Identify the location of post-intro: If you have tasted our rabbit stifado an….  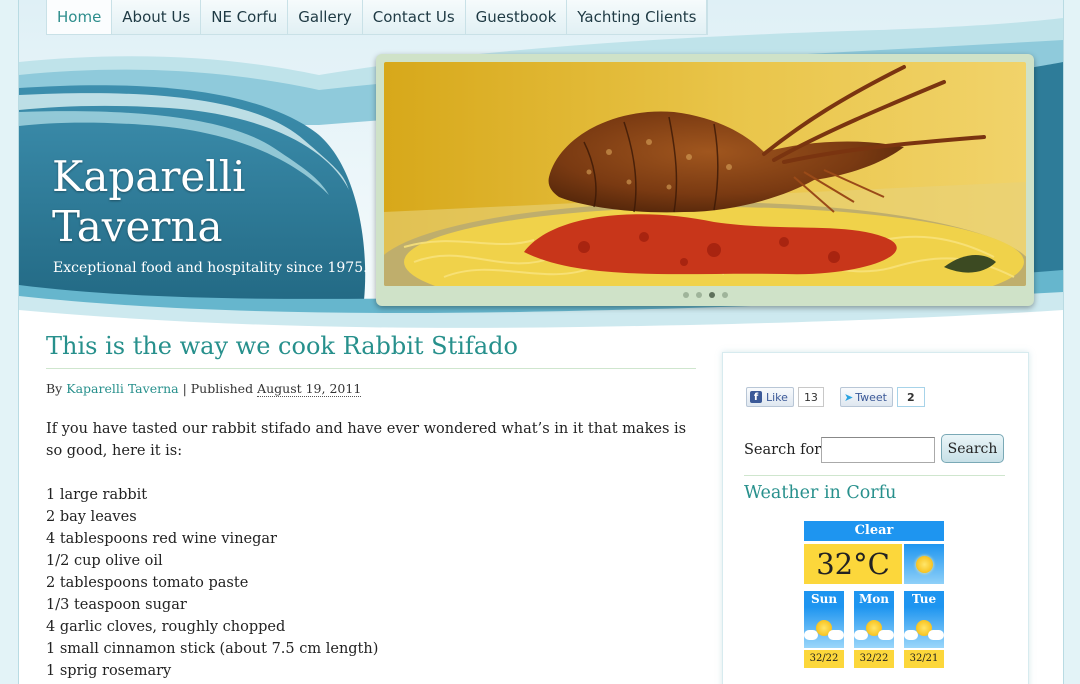
(366, 440).